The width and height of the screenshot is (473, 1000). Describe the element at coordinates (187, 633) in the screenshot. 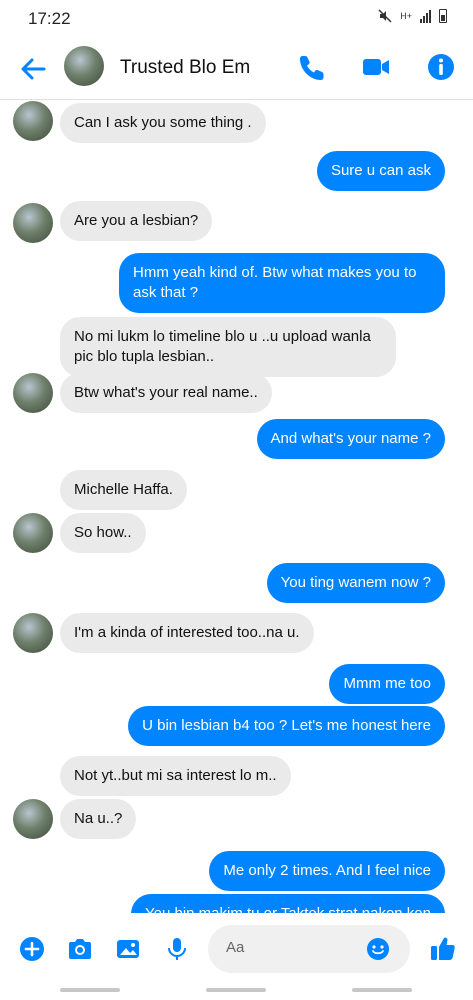

I see `message-incoming: I'm a kinda of interested too..na u.` at that location.